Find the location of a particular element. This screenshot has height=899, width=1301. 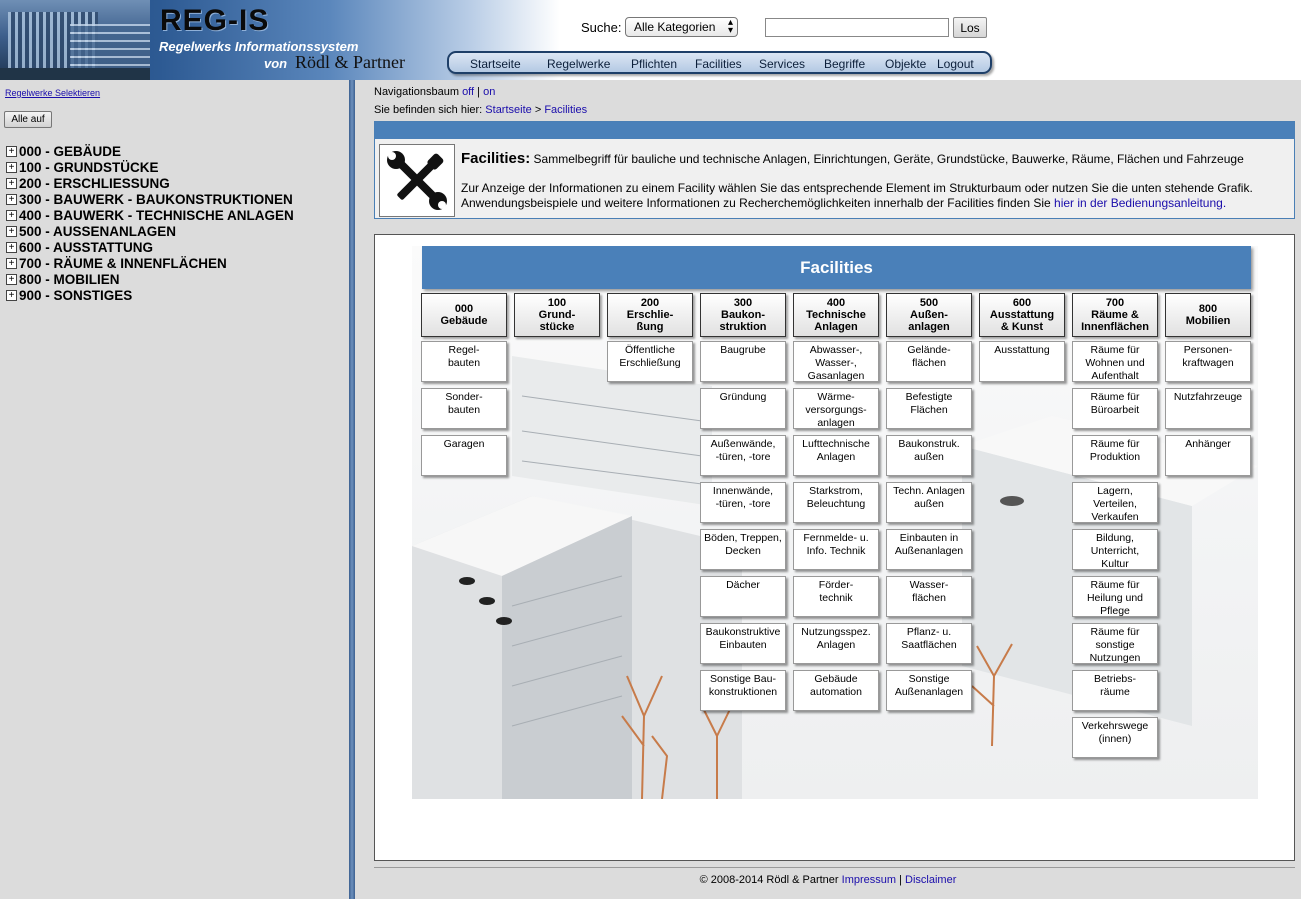

facility-cell: Abwasser-, Wasser-, Gasanlagen is located at coordinates (836, 361).